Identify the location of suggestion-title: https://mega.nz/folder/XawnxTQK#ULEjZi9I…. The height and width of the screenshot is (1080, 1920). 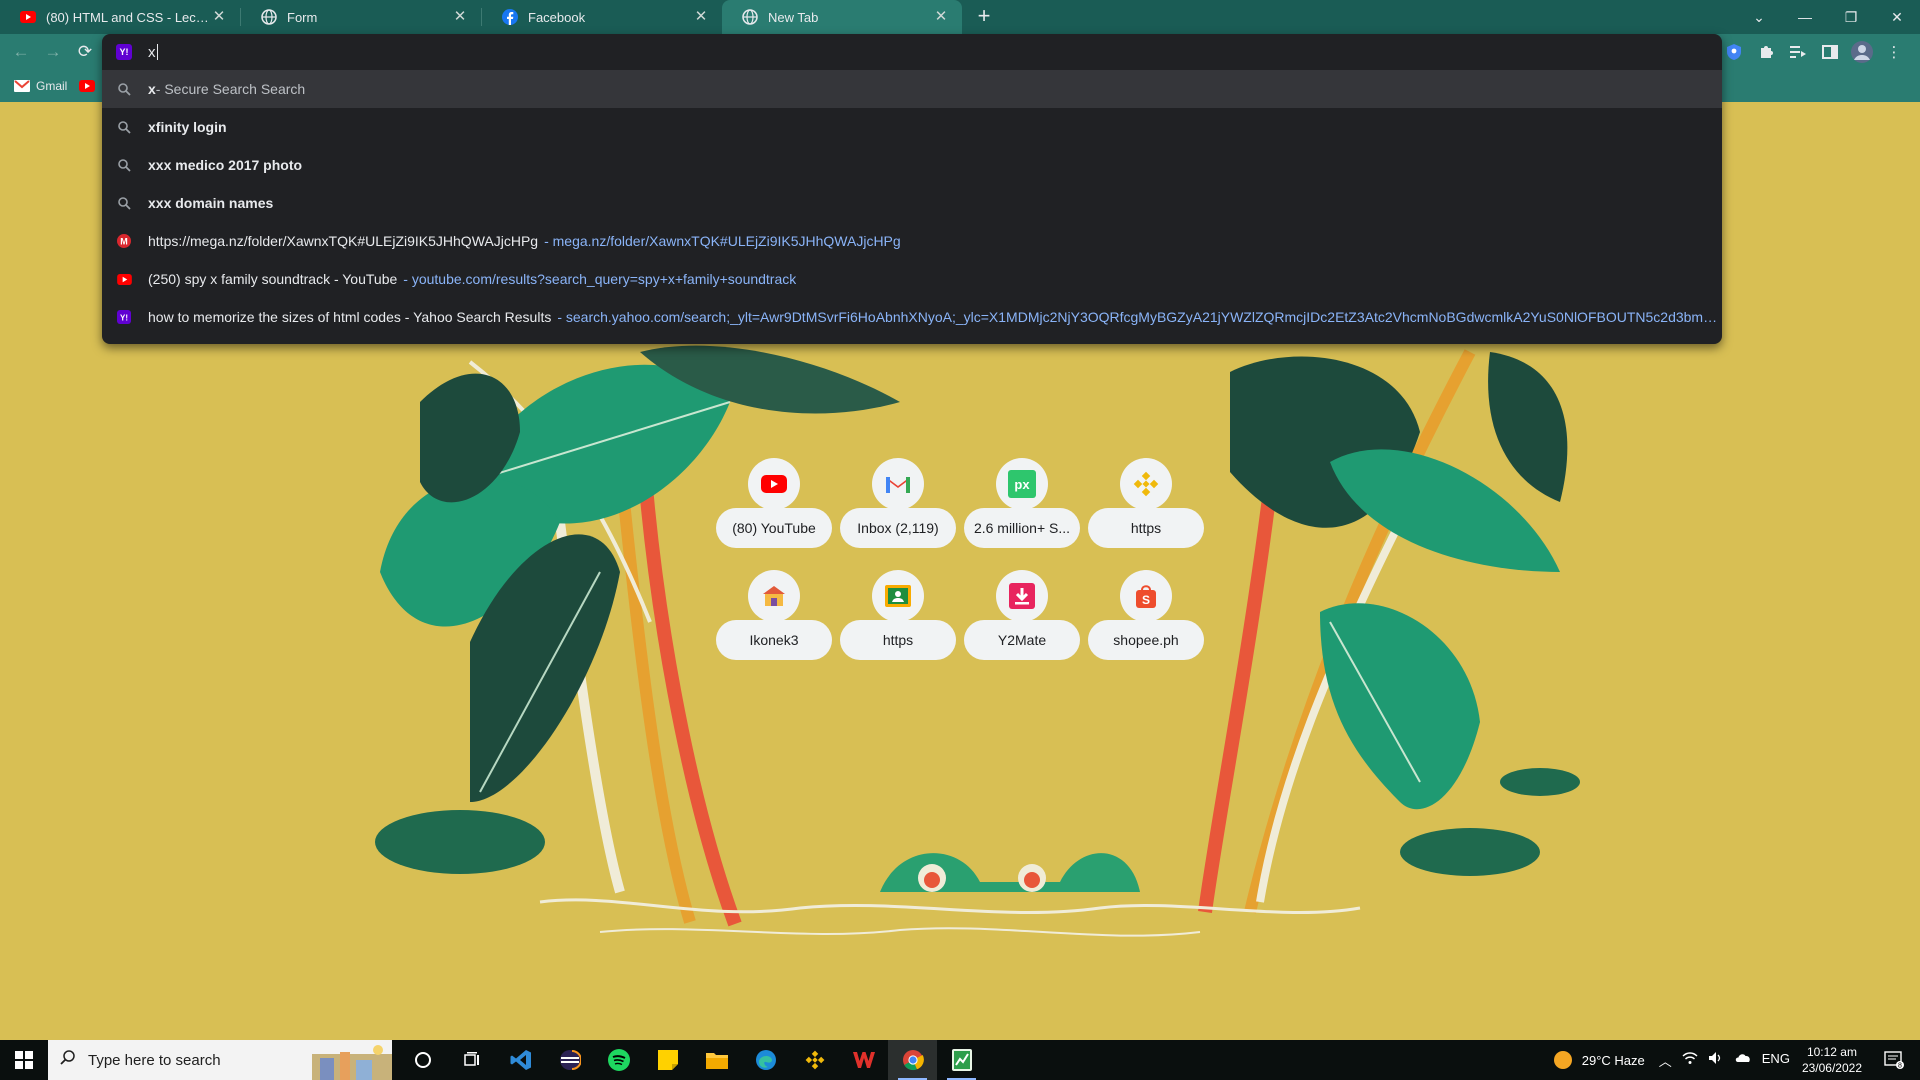
(343, 241).